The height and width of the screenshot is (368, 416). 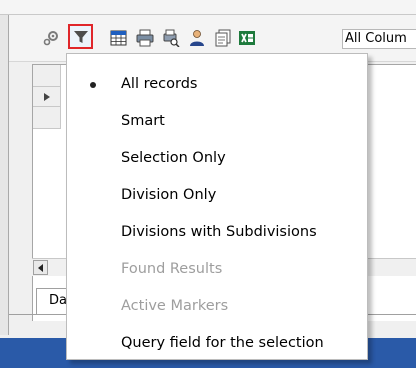 I want to click on arrow-left-icon, so click(x=40, y=267).